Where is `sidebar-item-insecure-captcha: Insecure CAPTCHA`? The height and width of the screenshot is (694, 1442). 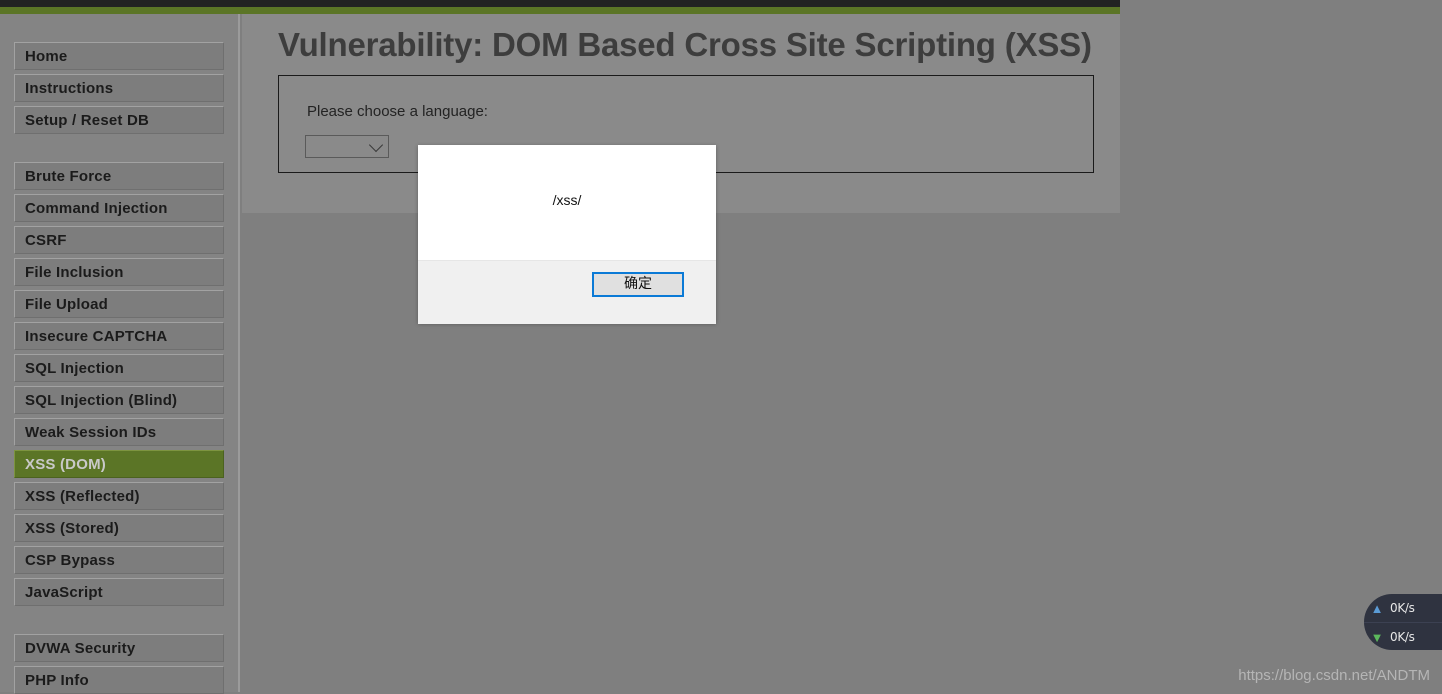
sidebar-item-insecure-captcha: Insecure CAPTCHA is located at coordinates (119, 336).